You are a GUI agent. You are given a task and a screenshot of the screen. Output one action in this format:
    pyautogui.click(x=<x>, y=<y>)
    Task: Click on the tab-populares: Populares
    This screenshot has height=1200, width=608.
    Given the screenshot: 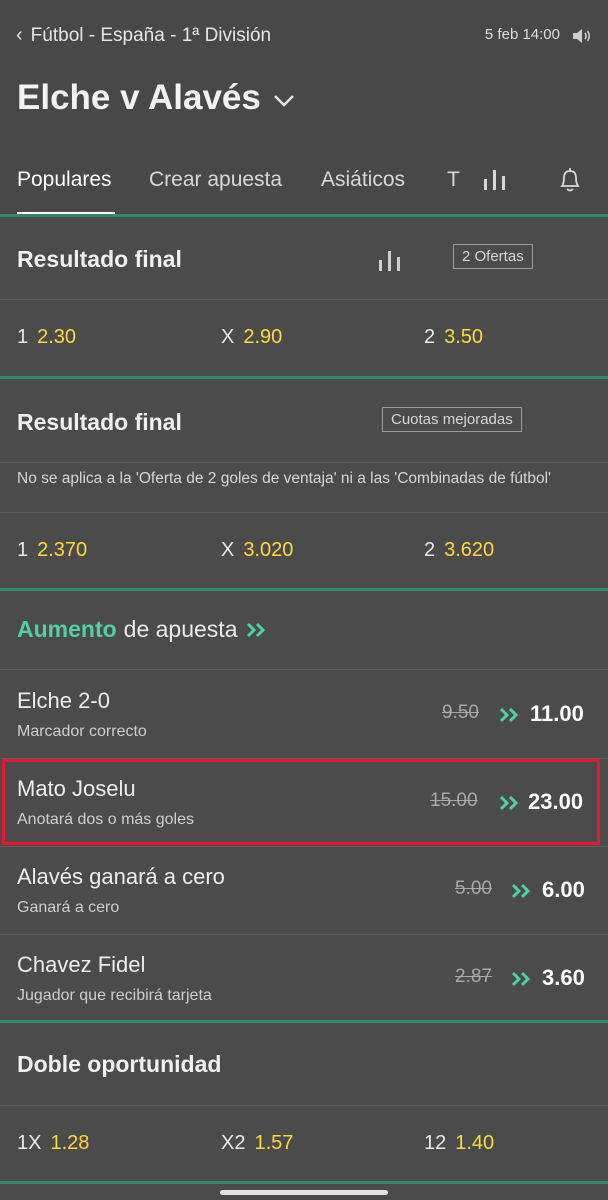 What is the action you would take?
    pyautogui.click(x=64, y=180)
    